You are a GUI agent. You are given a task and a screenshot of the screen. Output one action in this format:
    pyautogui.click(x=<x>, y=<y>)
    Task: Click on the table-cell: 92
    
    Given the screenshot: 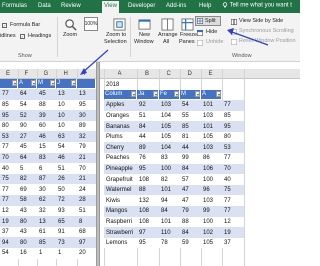 What is the action you would take?
    pyautogui.click(x=148, y=105)
    